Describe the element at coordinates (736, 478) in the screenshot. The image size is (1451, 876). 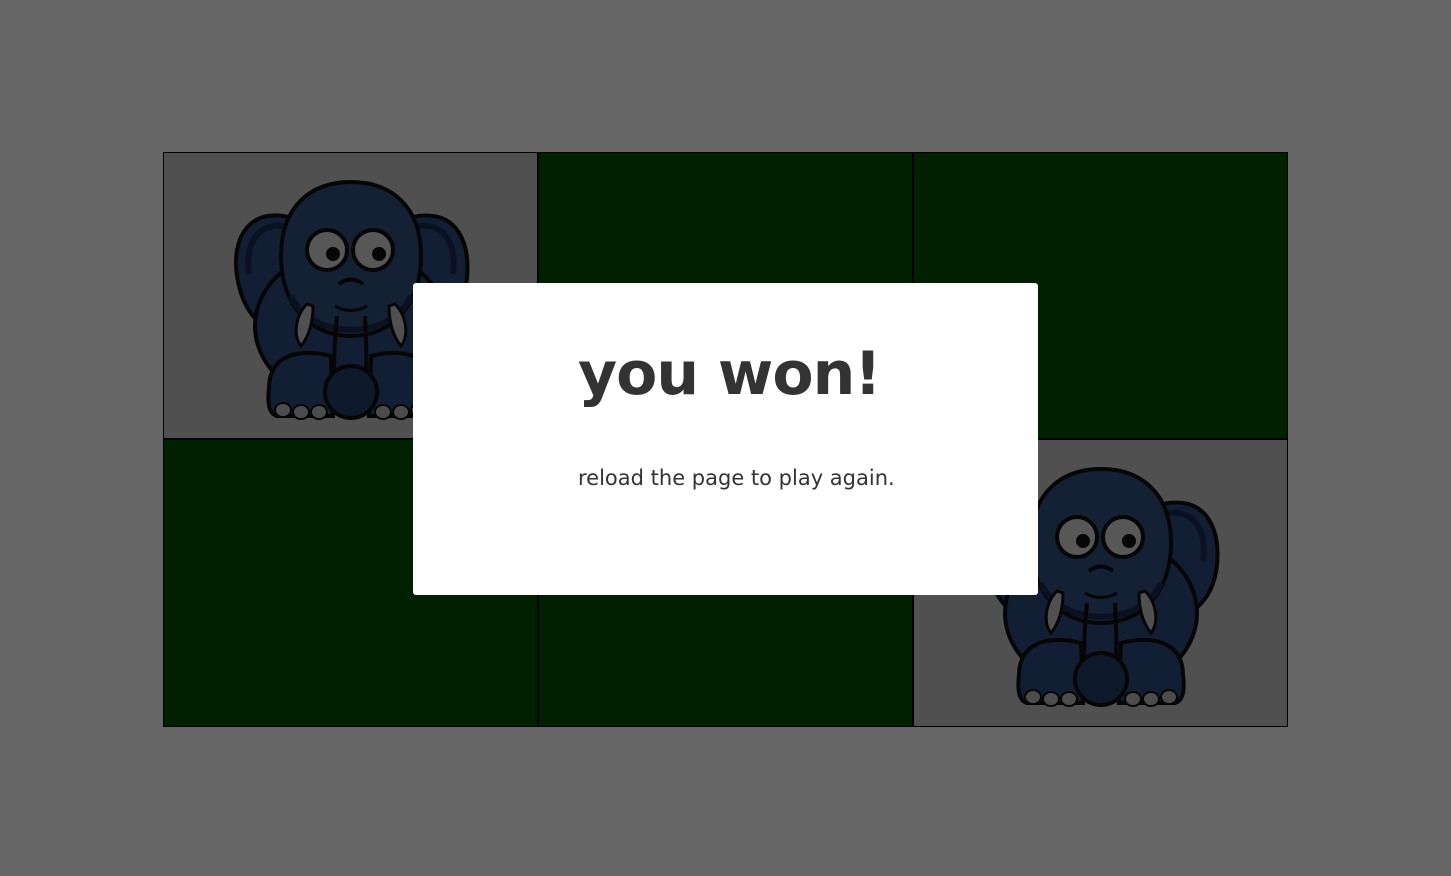
I see `win-message: reload the page to play again.` at that location.